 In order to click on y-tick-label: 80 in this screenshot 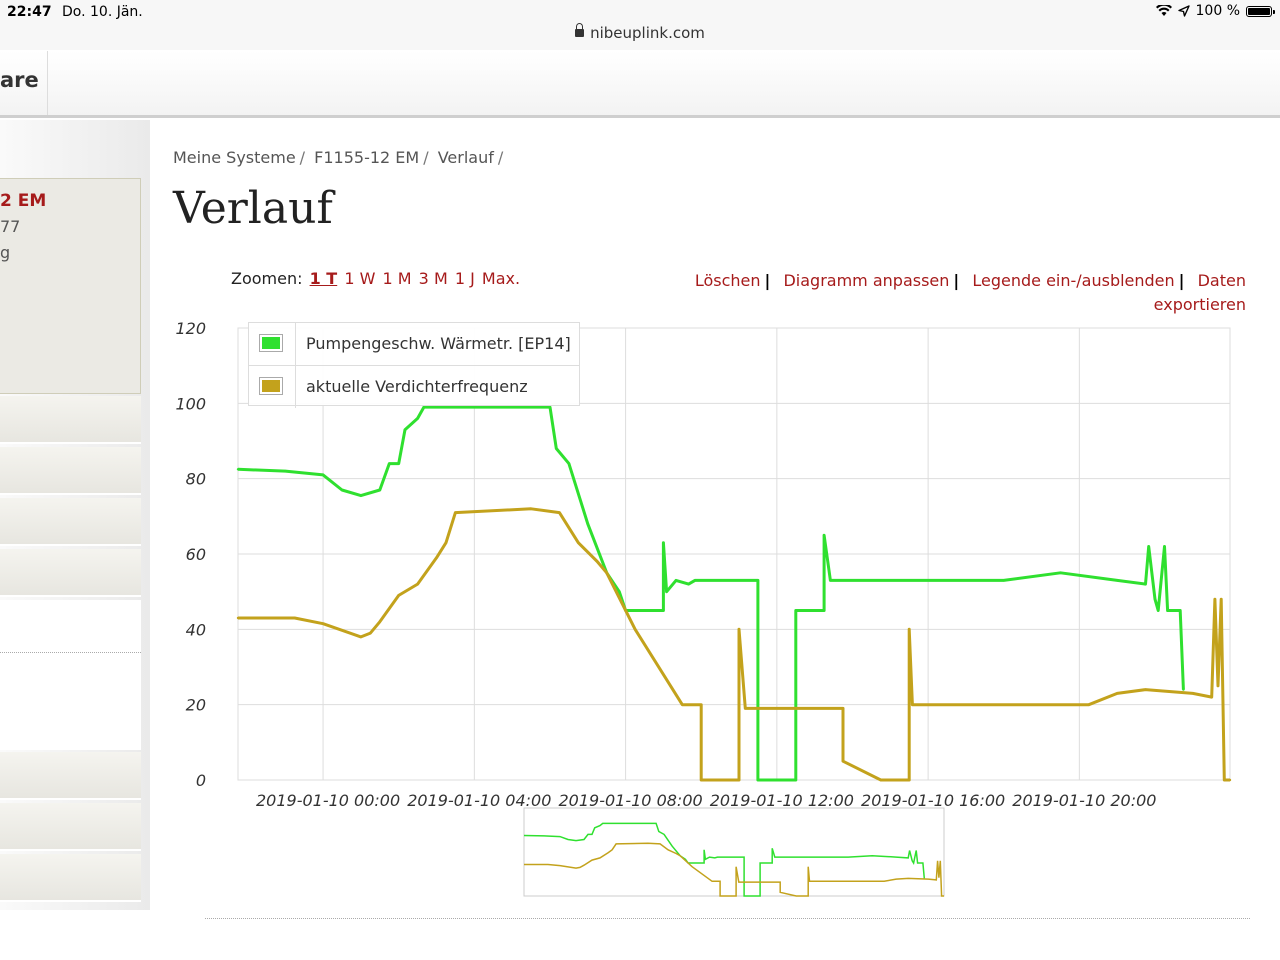, I will do `click(196, 479)`.